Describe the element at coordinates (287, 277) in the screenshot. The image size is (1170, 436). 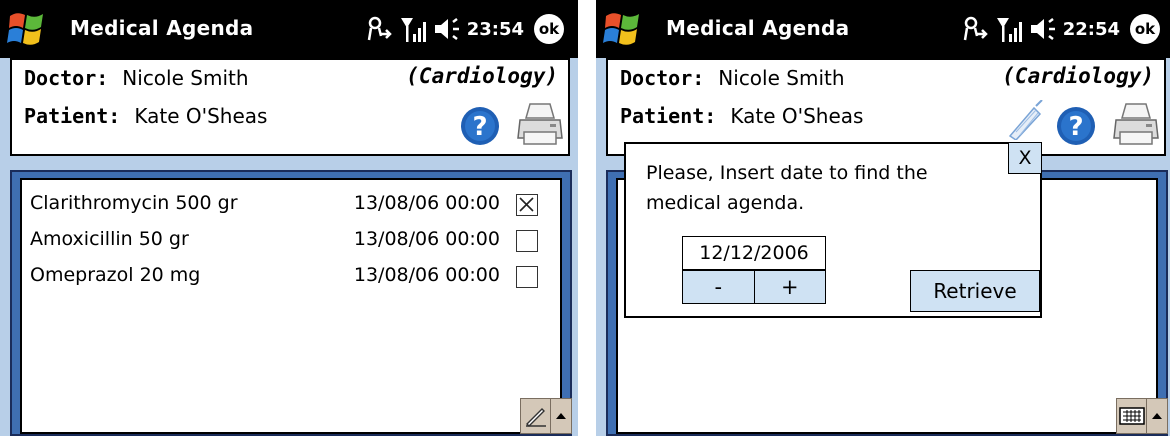
I see `medication-row: Omeprazol 20 mg 13/08/06 00:00` at that location.